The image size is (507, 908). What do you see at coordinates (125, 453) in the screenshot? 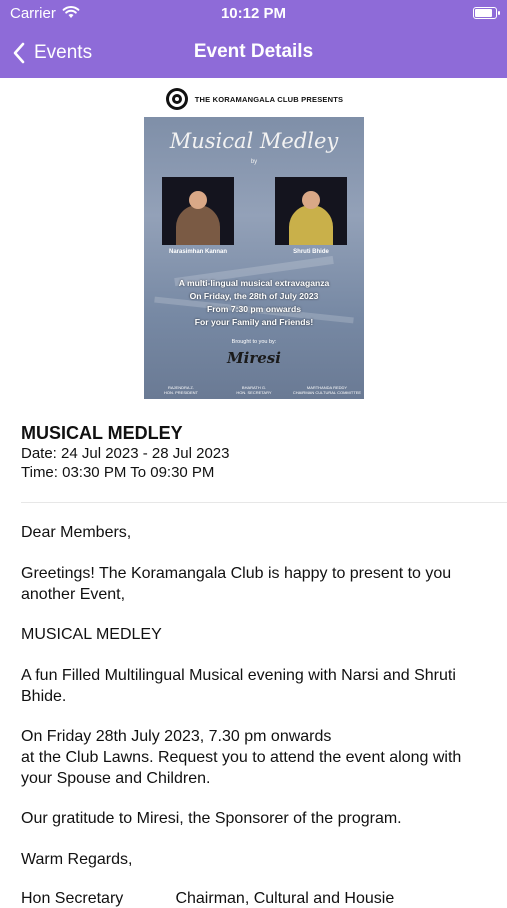
I see `event-date: Date: 24 Jul 2023 - 28 Jul 2023` at bounding box center [125, 453].